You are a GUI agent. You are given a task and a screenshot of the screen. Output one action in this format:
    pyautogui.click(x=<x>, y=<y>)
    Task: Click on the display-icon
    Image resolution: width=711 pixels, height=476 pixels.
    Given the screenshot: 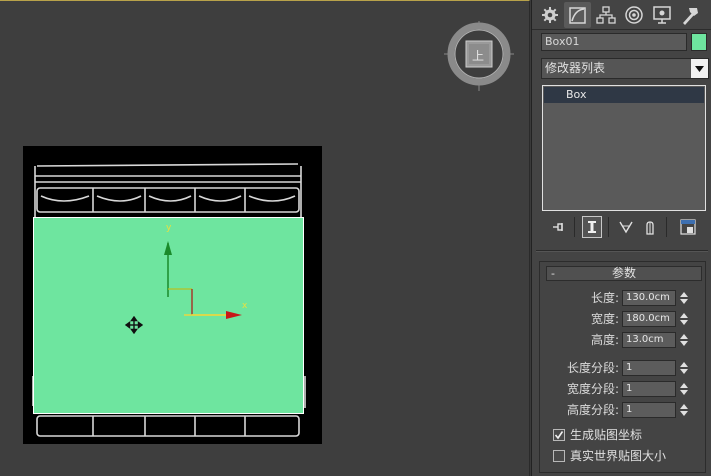 What is the action you would take?
    pyautogui.click(x=661, y=14)
    